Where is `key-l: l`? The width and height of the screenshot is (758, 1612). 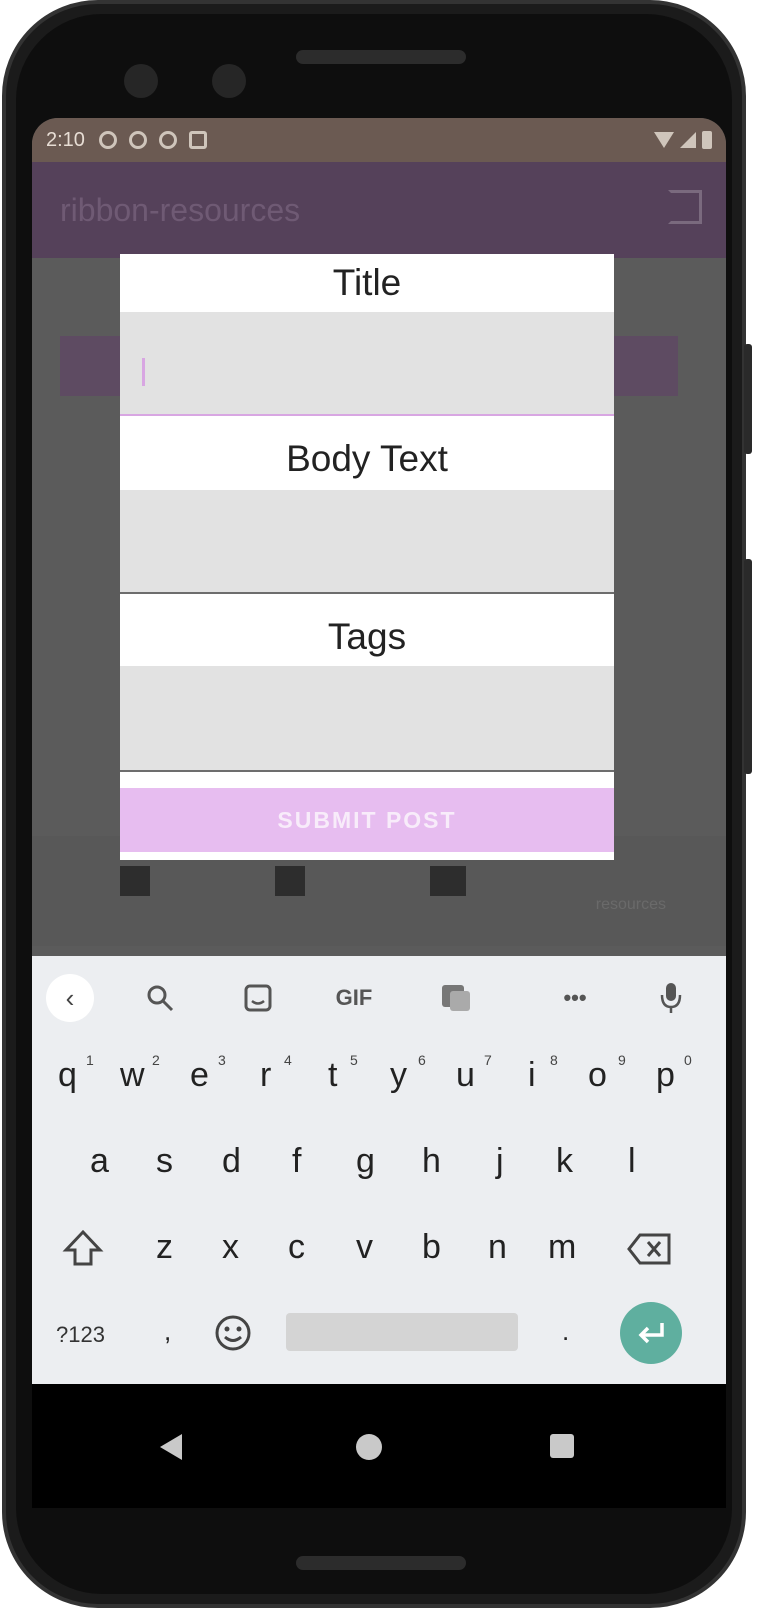
key-l: l is located at coordinates (632, 1161).